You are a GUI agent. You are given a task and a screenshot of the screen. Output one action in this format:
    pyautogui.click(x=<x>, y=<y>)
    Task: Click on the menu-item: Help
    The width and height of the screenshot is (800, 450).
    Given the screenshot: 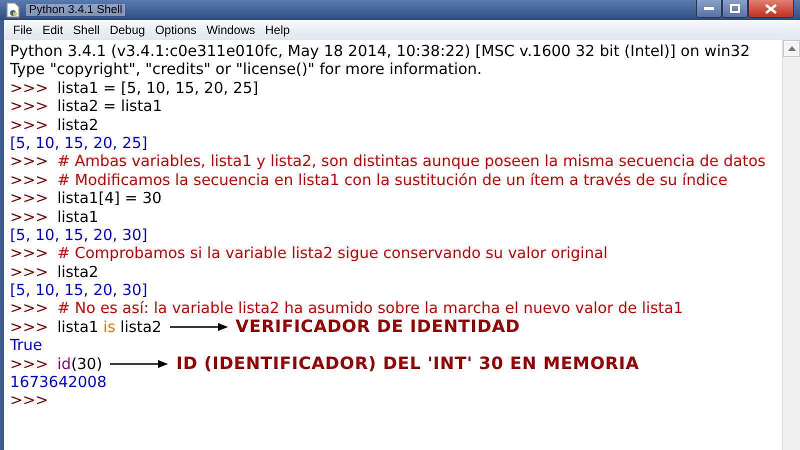 What is the action you would take?
    pyautogui.click(x=277, y=30)
    